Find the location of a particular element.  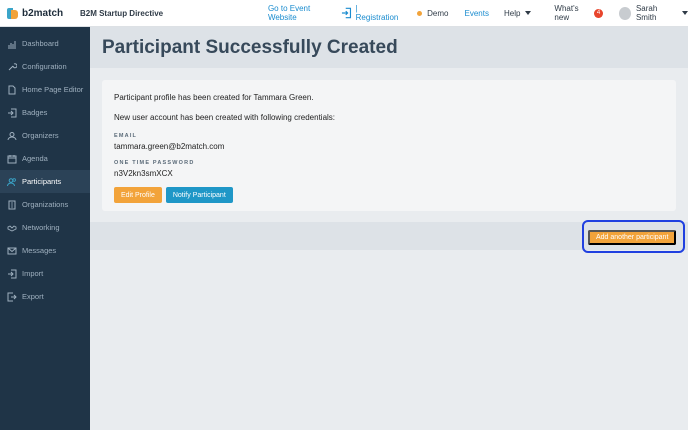

b2match-logo-icon is located at coordinates (12, 13).